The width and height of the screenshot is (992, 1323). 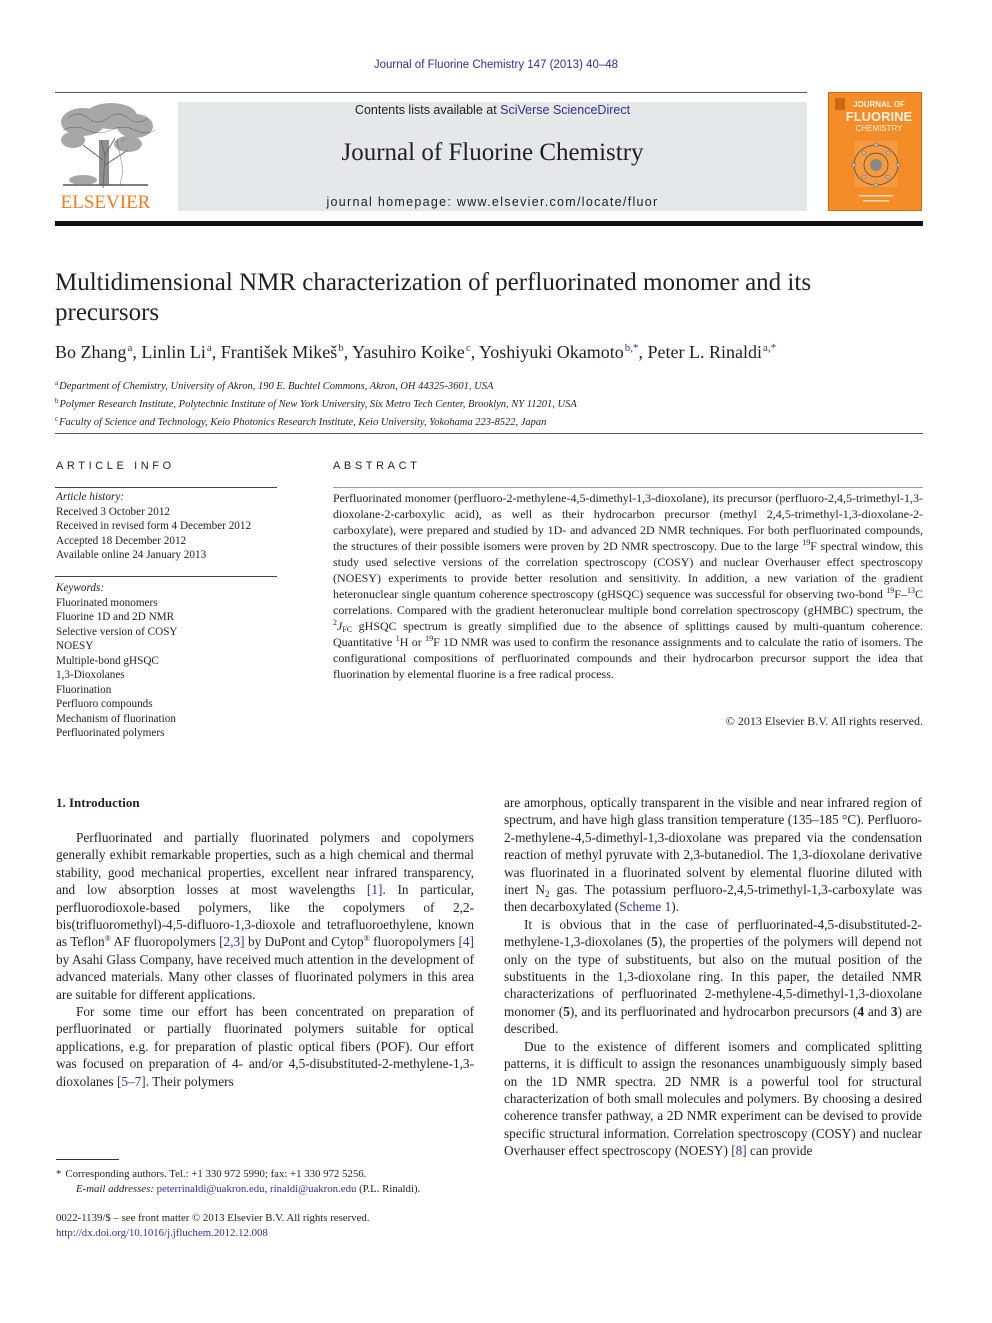 What do you see at coordinates (211, 1189) in the screenshot?
I see `email-link: peterrinaldi@uakron.edu` at bounding box center [211, 1189].